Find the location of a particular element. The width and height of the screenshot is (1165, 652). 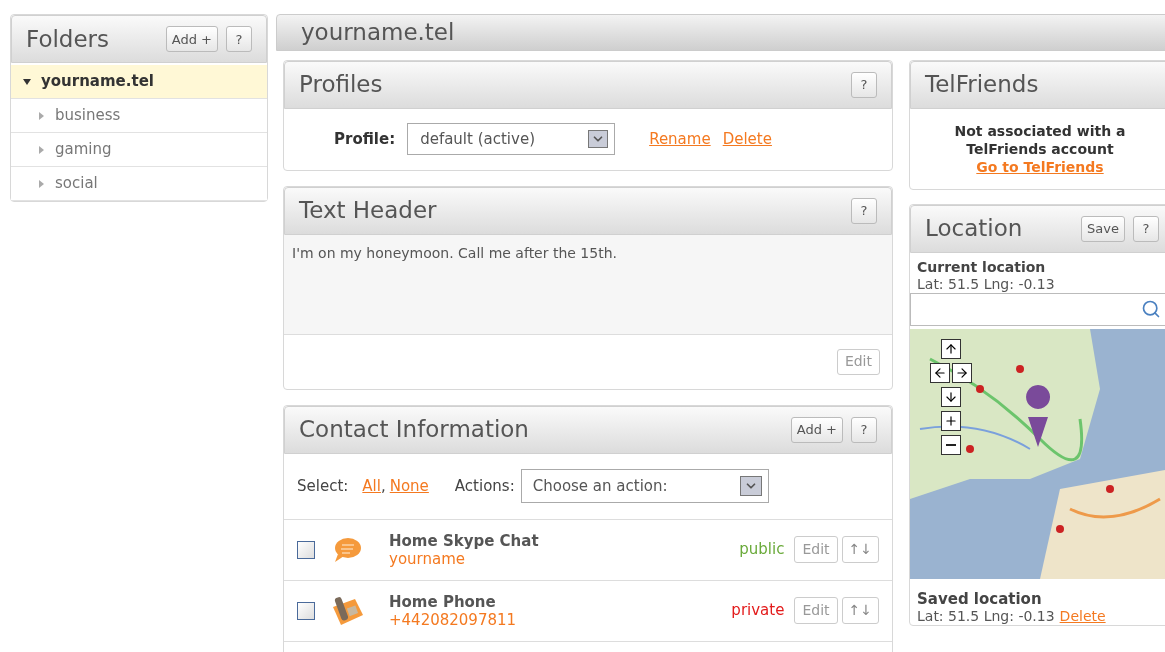

contact-name: Home Skype Chat is located at coordinates (464, 540).